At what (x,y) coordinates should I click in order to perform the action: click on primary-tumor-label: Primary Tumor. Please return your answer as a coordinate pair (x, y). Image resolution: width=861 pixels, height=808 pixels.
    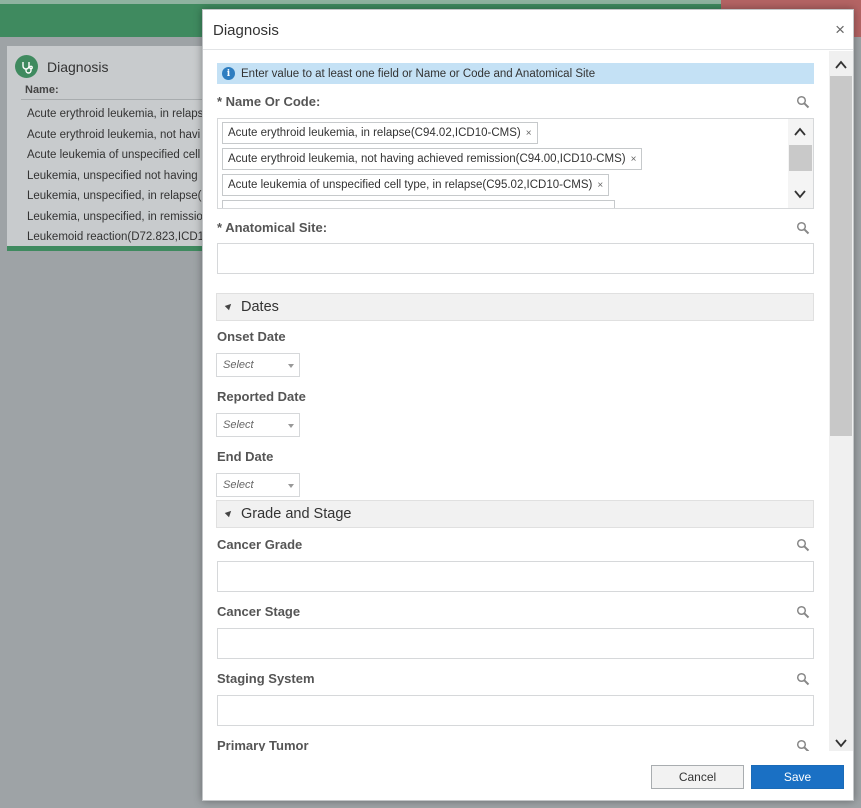
    Looking at the image, I should click on (263, 744).